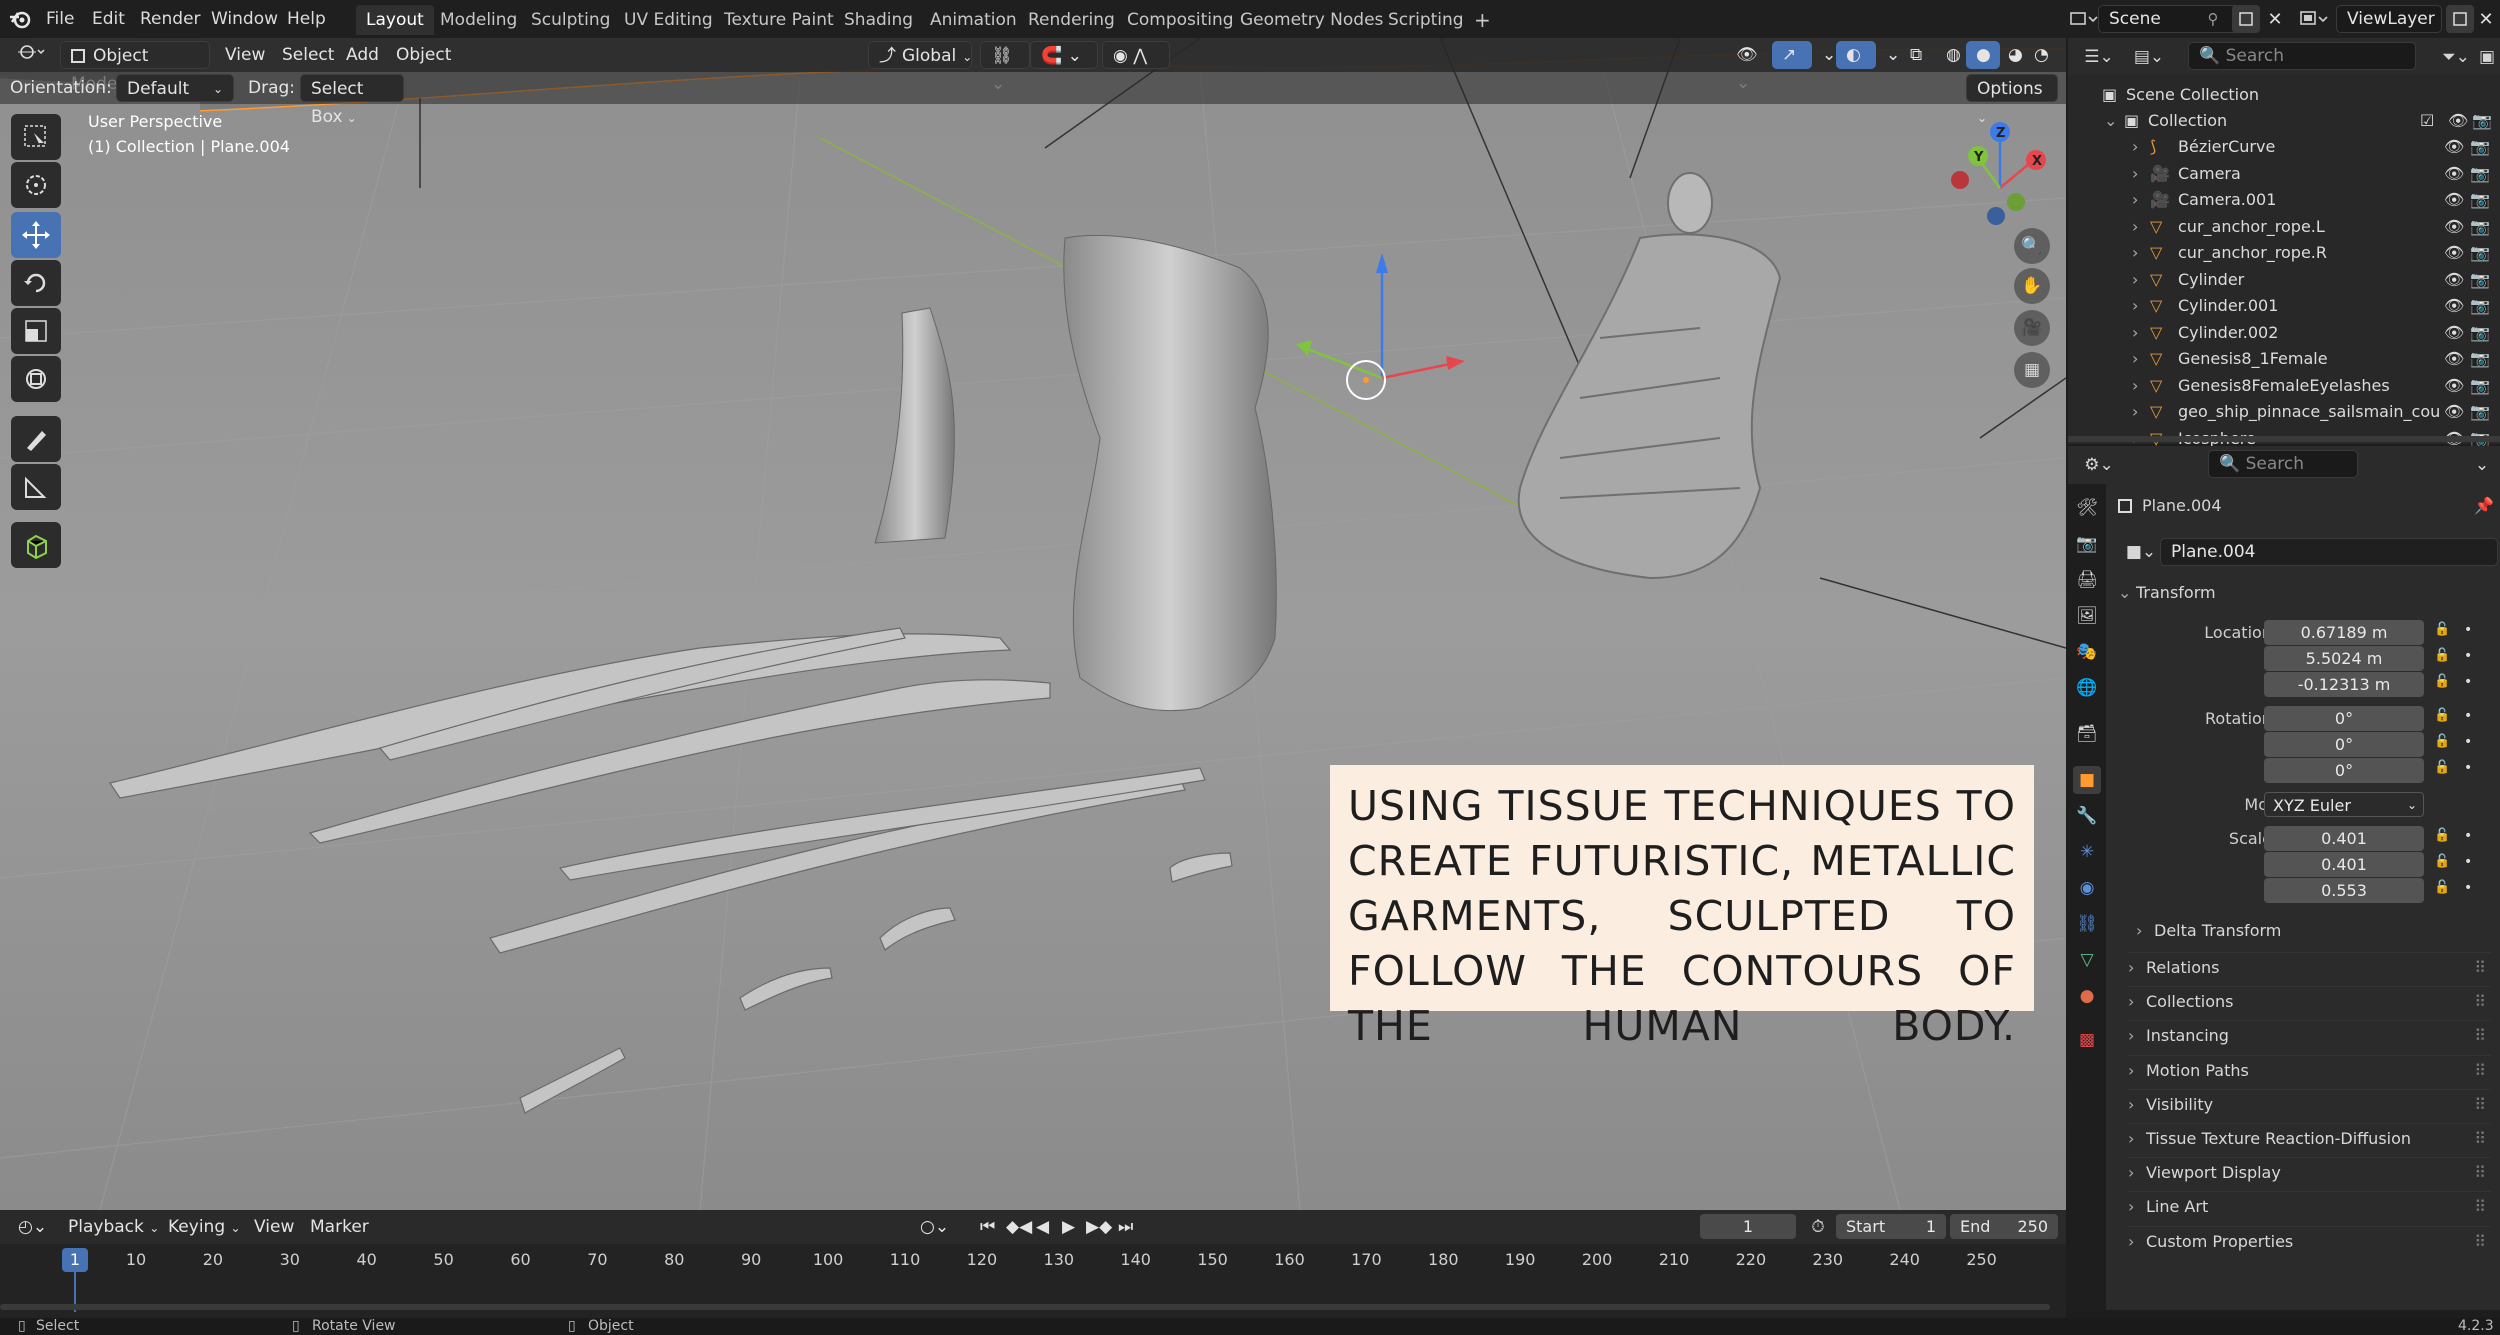 The height and width of the screenshot is (1335, 2500). What do you see at coordinates (1094, 1227) in the screenshot?
I see `jump-keyframe-forward-icon: ▶◆` at bounding box center [1094, 1227].